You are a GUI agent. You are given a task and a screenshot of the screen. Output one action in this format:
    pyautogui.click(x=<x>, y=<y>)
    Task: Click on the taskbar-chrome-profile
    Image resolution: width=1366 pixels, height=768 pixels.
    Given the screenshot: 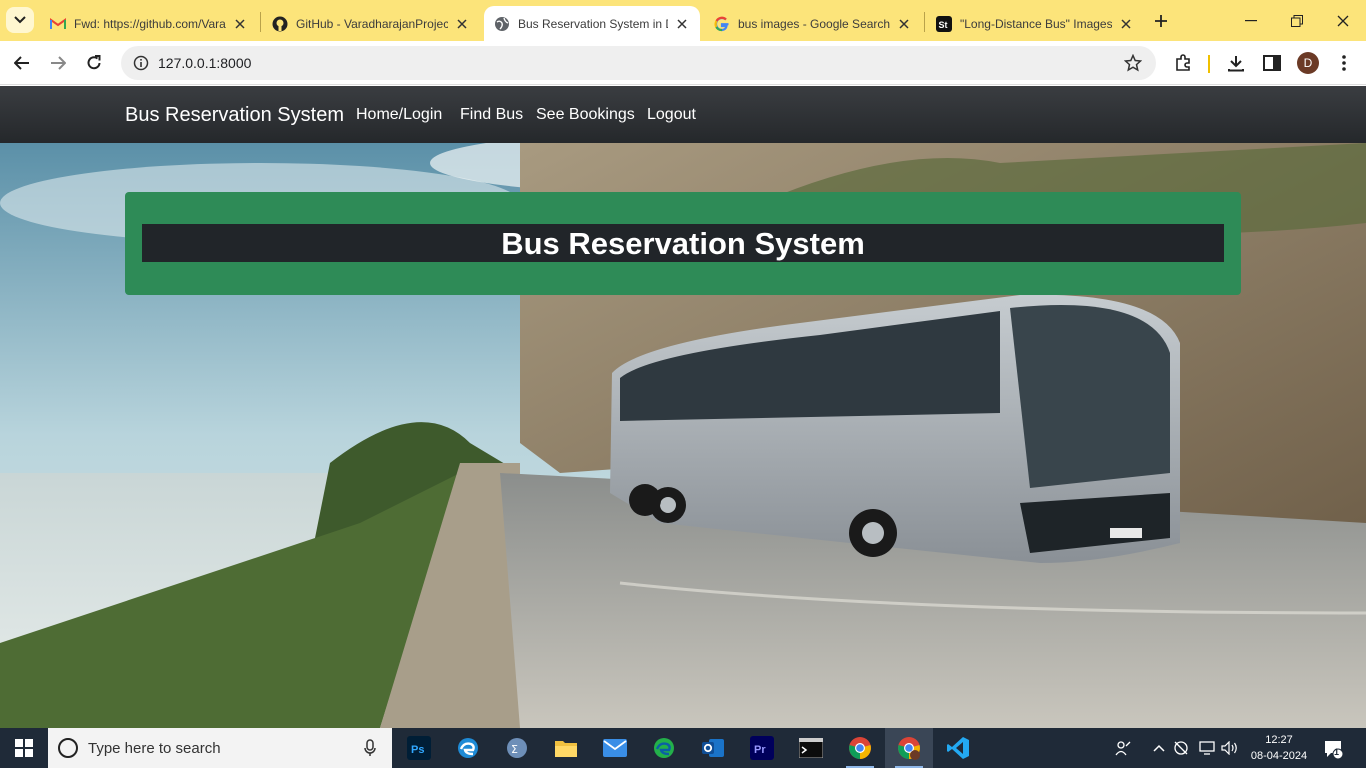 What is the action you would take?
    pyautogui.click(x=909, y=748)
    